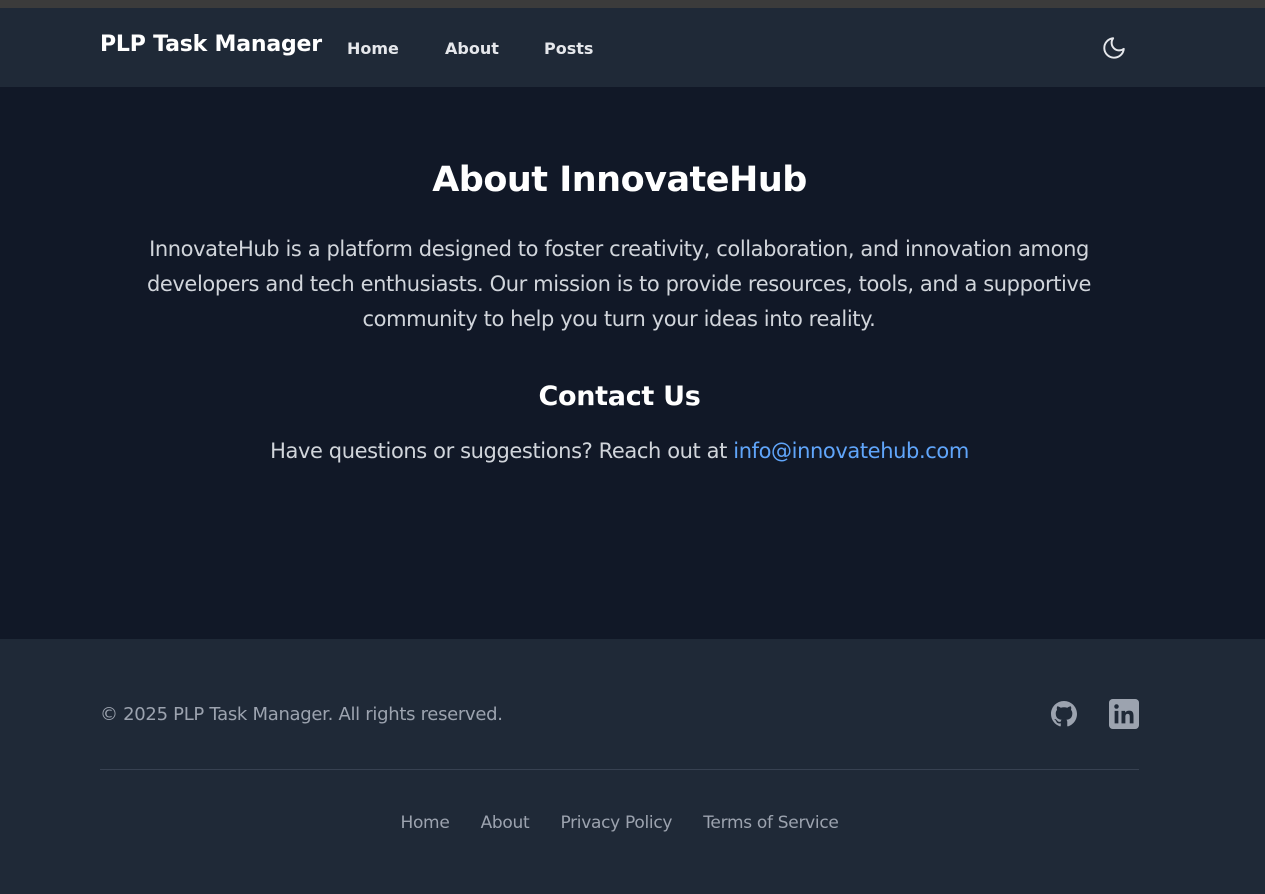 This screenshot has height=894, width=1265. Describe the element at coordinates (619, 180) in the screenshot. I see `page-title: About InnovateHub` at that location.